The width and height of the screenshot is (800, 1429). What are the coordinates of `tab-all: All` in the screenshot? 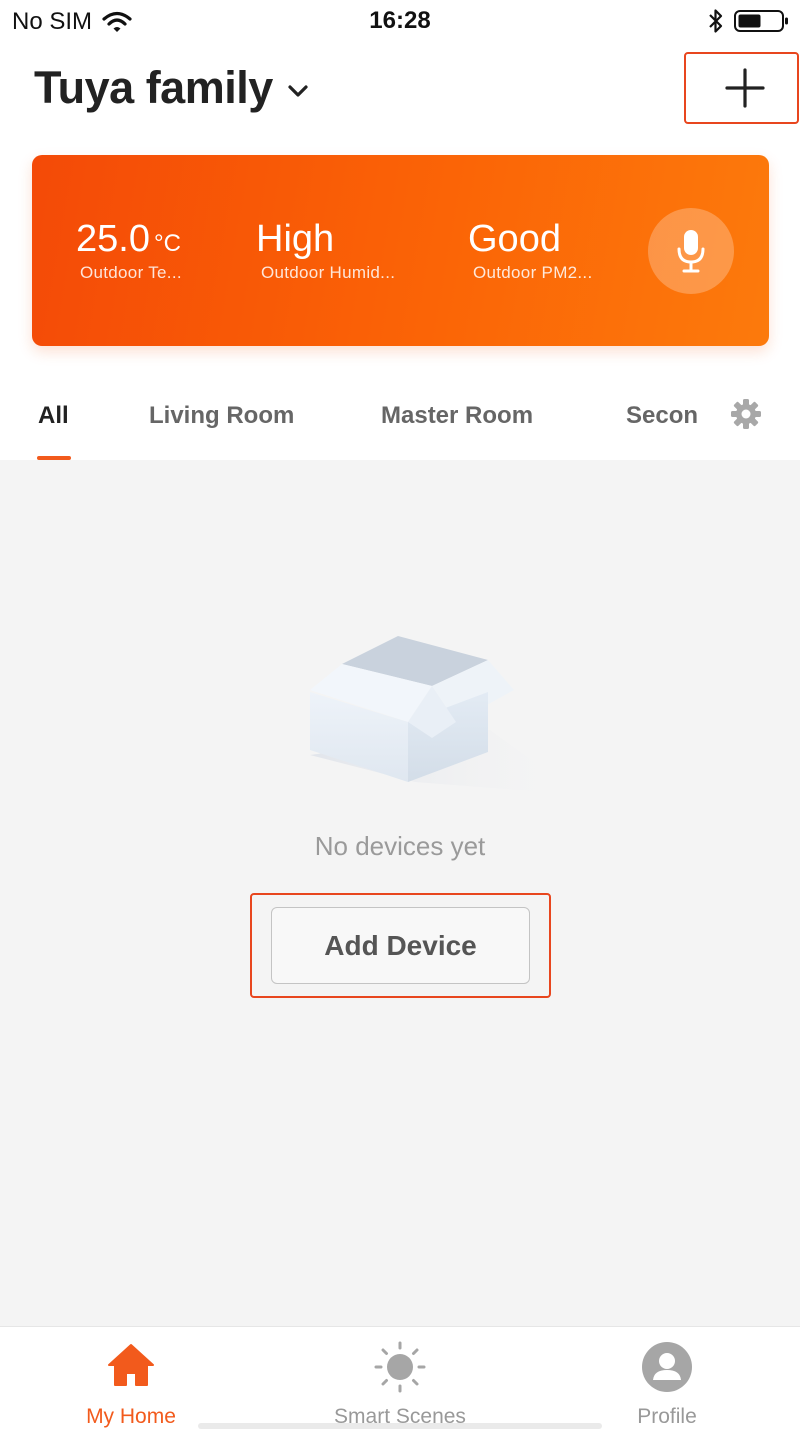 It's located at (53, 416).